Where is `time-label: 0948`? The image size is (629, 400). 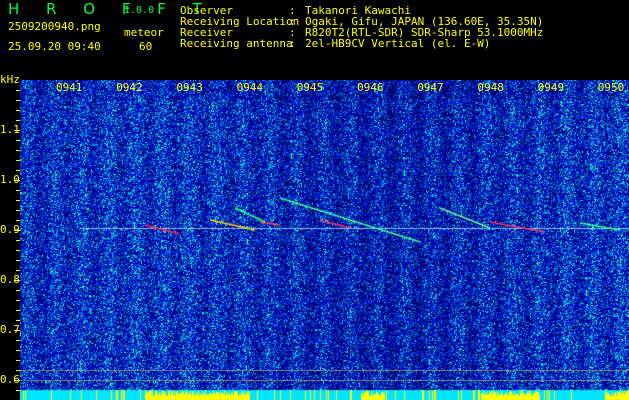 time-label: 0948 is located at coordinates (490, 87).